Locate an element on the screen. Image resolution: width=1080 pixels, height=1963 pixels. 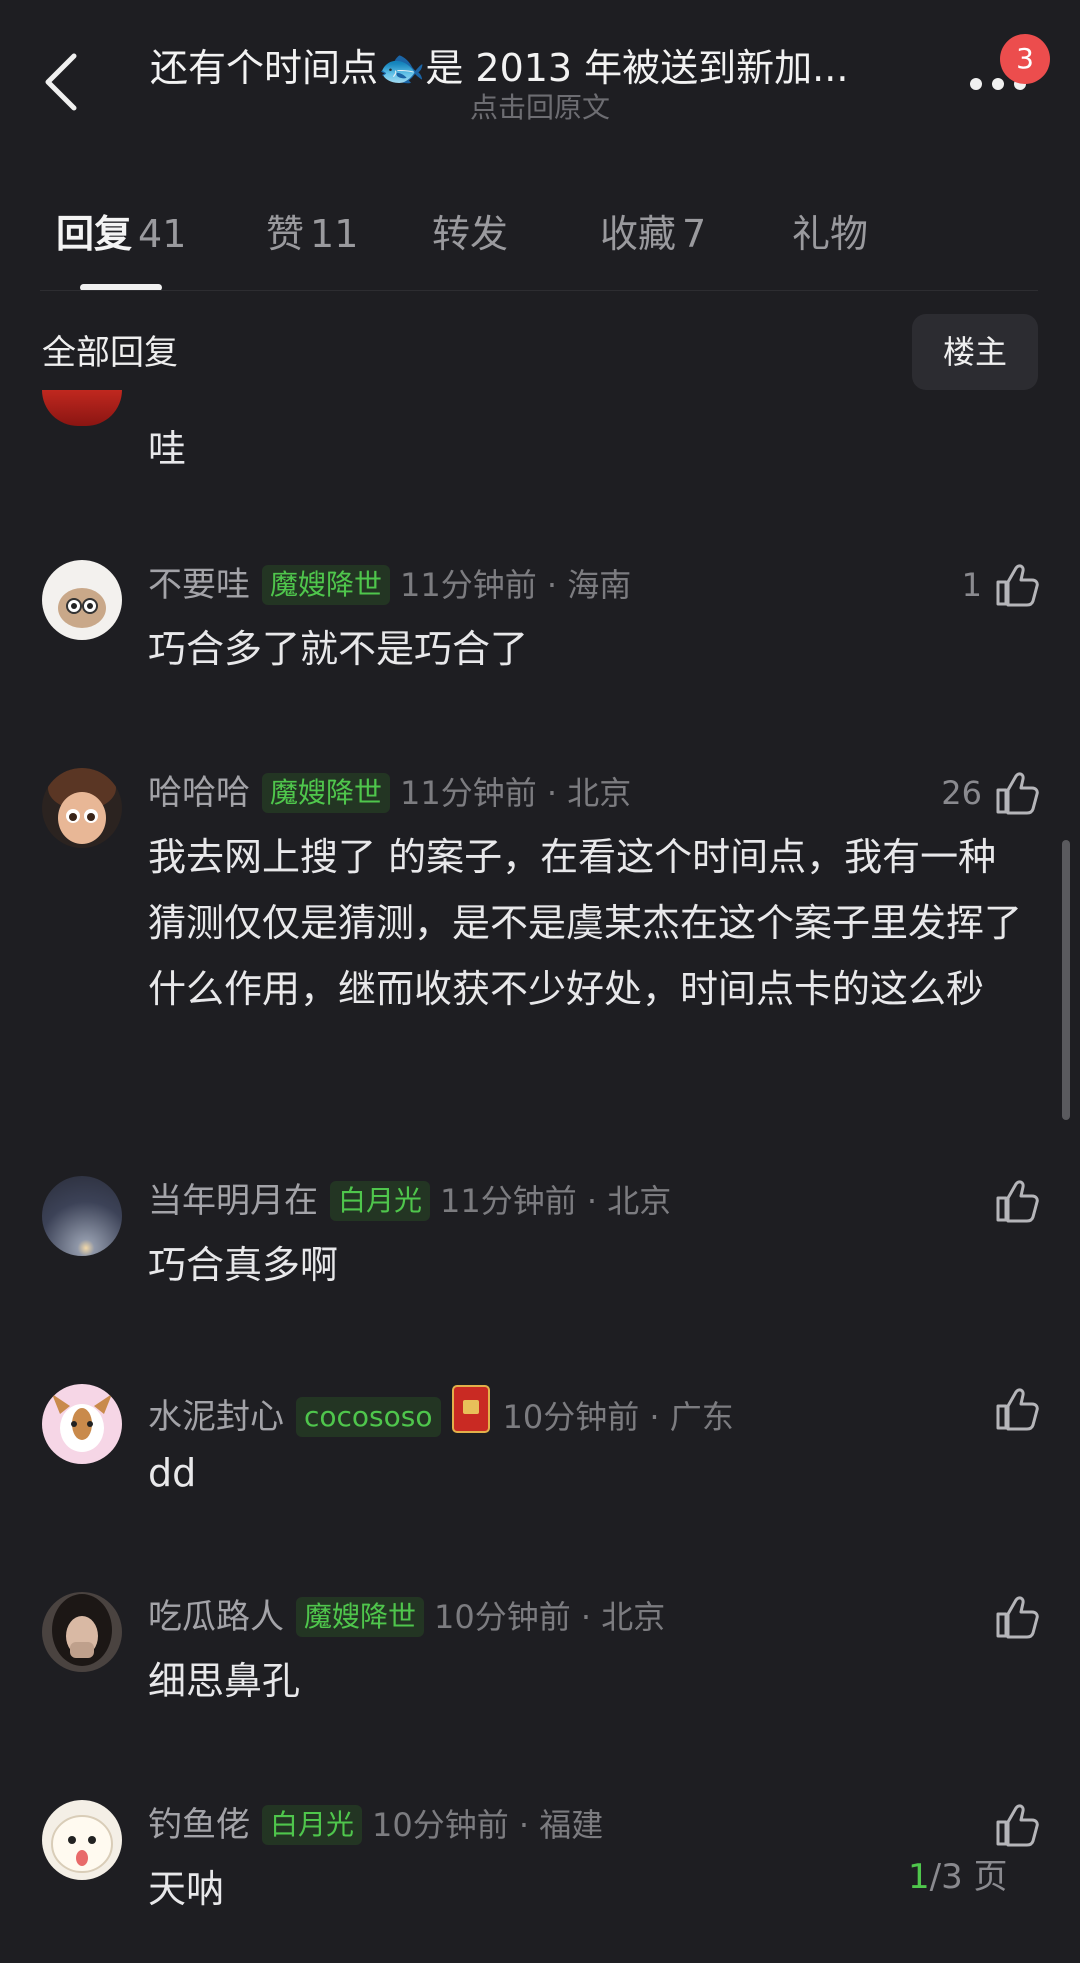
comment-meta: 当年明月在 白月光 11分钟前 · 北京 is located at coordinates (409, 1201).